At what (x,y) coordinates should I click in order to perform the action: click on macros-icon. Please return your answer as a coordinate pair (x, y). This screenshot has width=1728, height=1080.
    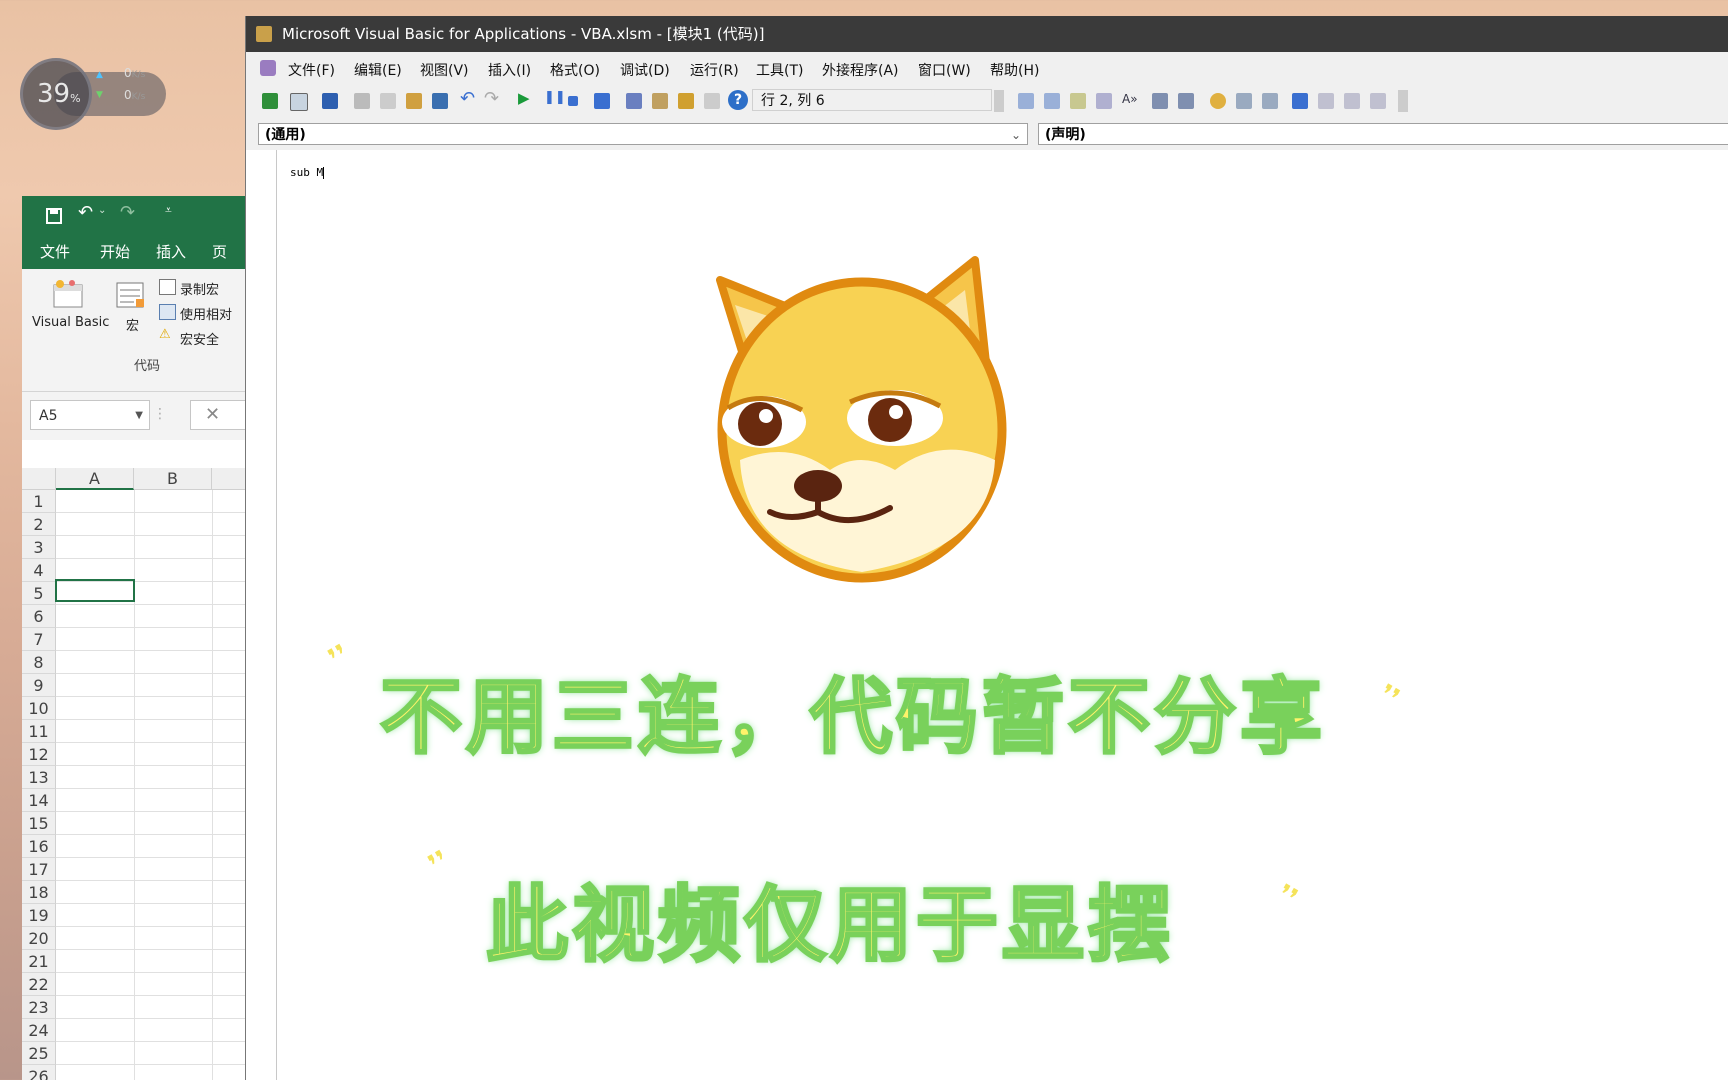
    Looking at the image, I should click on (131, 296).